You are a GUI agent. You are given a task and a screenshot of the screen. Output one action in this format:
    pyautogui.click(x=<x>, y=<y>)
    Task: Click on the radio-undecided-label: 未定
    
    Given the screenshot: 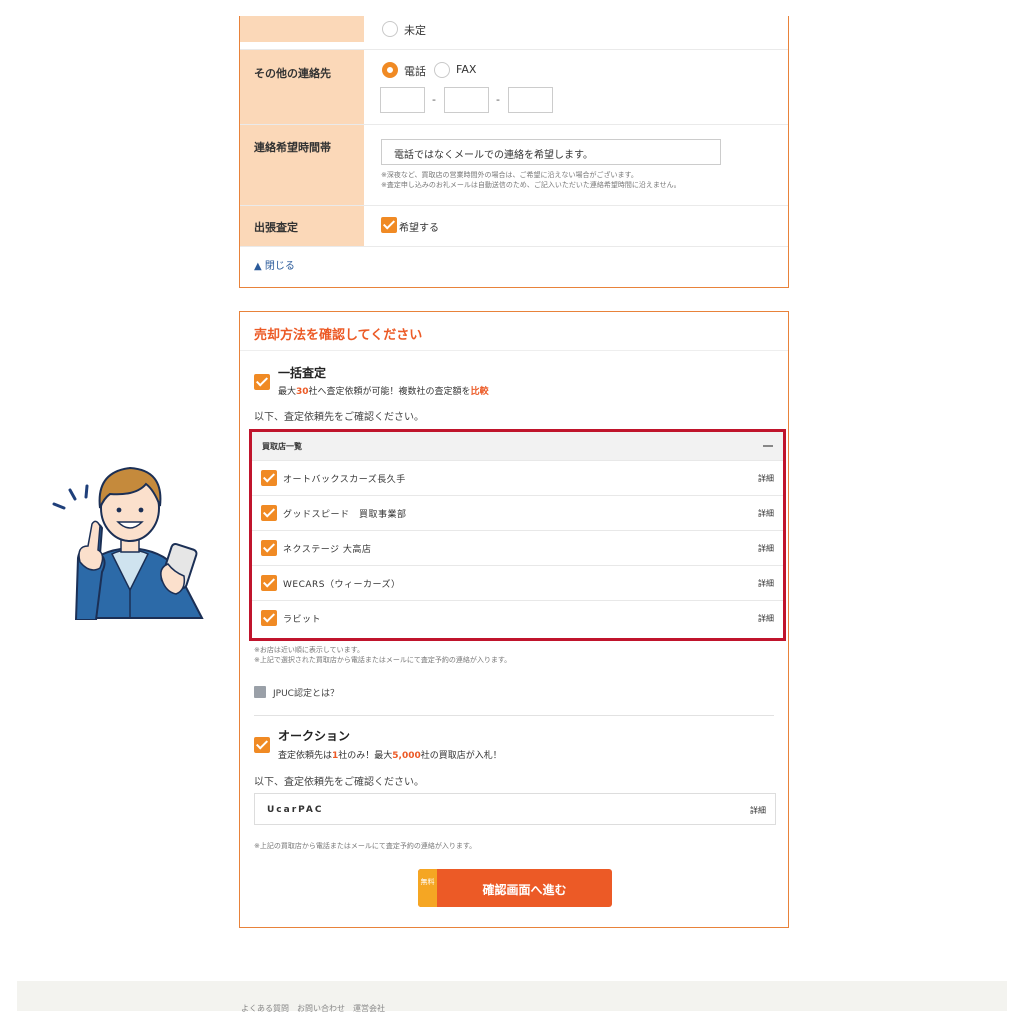 What is the action you would take?
    pyautogui.click(x=415, y=30)
    